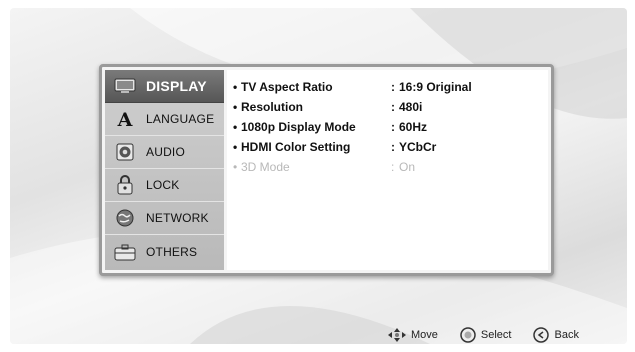 The width and height of the screenshot is (635, 352). Describe the element at coordinates (411, 107) in the screenshot. I see `setting-value: 480i` at that location.